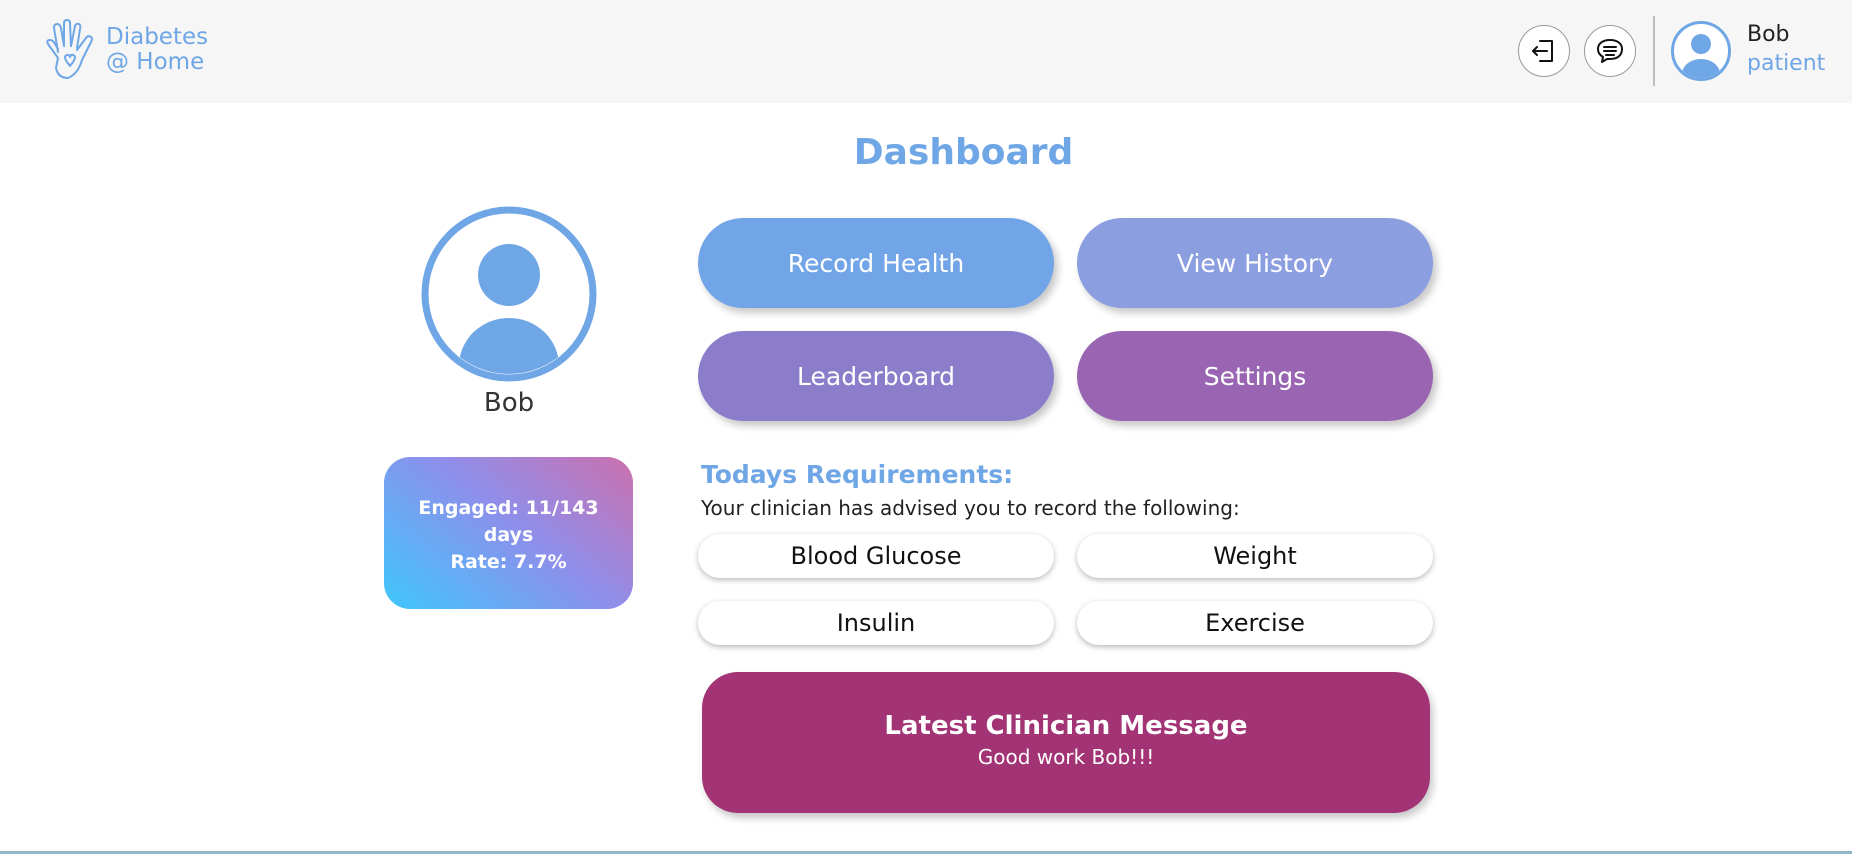  I want to click on logo-line-2: @ Home, so click(155, 62).